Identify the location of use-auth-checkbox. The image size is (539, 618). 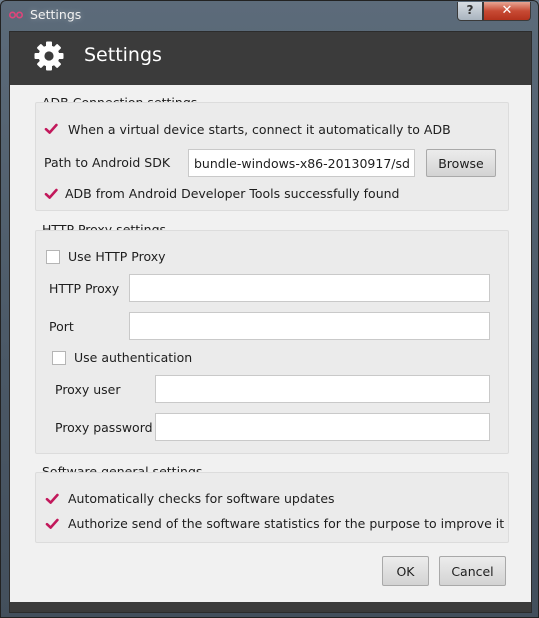
(59, 358).